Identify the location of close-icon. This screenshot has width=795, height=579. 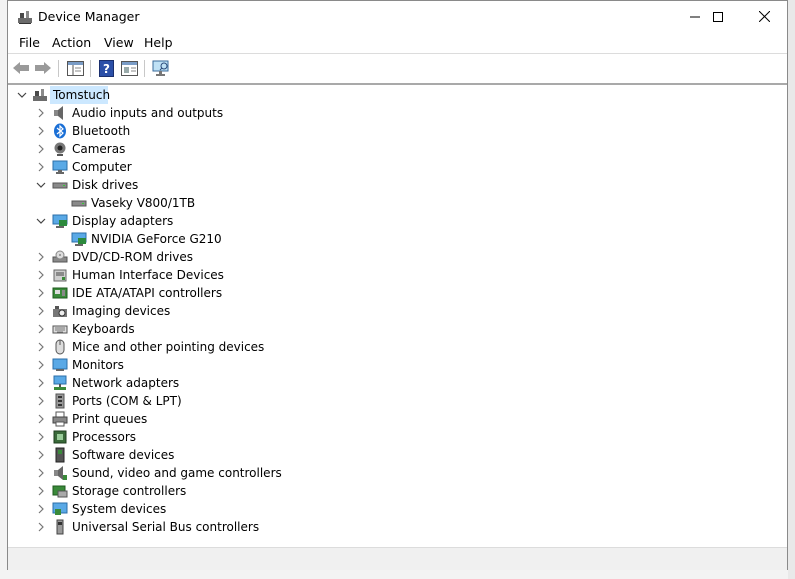
(764, 16).